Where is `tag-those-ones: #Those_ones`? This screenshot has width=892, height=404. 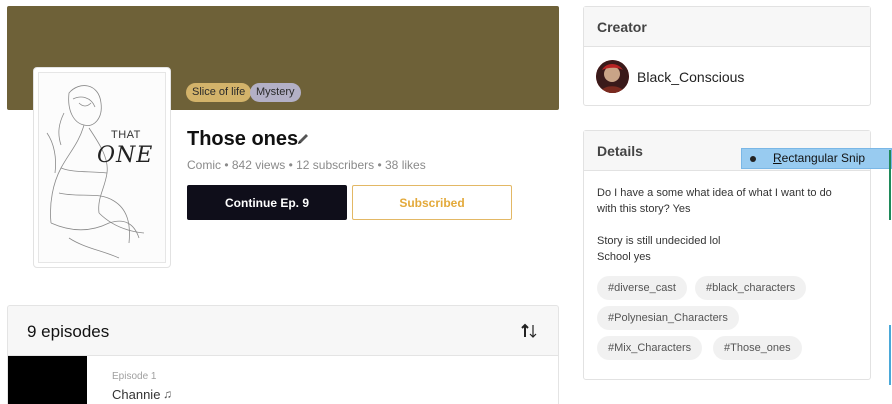
tag-those-ones: #Those_ones is located at coordinates (757, 348).